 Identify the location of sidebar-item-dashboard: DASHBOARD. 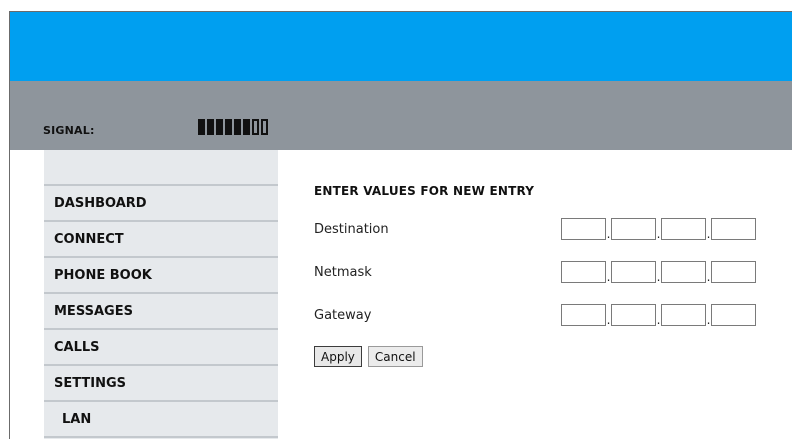
(161, 204).